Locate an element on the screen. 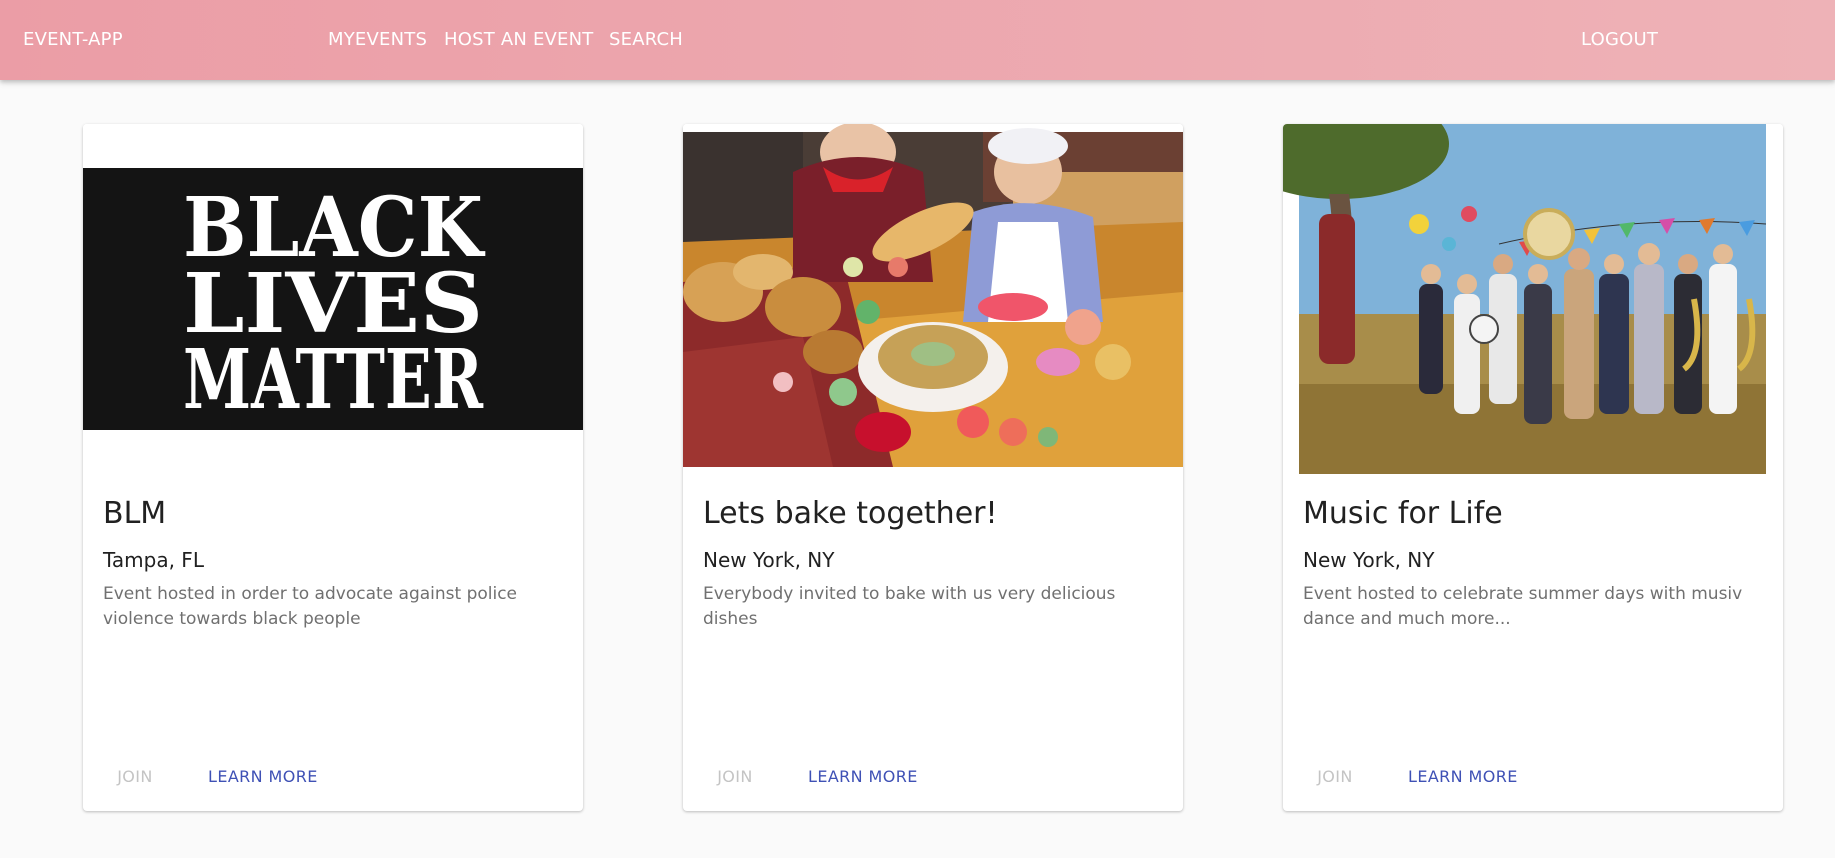 The height and width of the screenshot is (858, 1835). black-lives-matter-banner-icon: BLACK LIVES MATTER is located at coordinates (333, 299).